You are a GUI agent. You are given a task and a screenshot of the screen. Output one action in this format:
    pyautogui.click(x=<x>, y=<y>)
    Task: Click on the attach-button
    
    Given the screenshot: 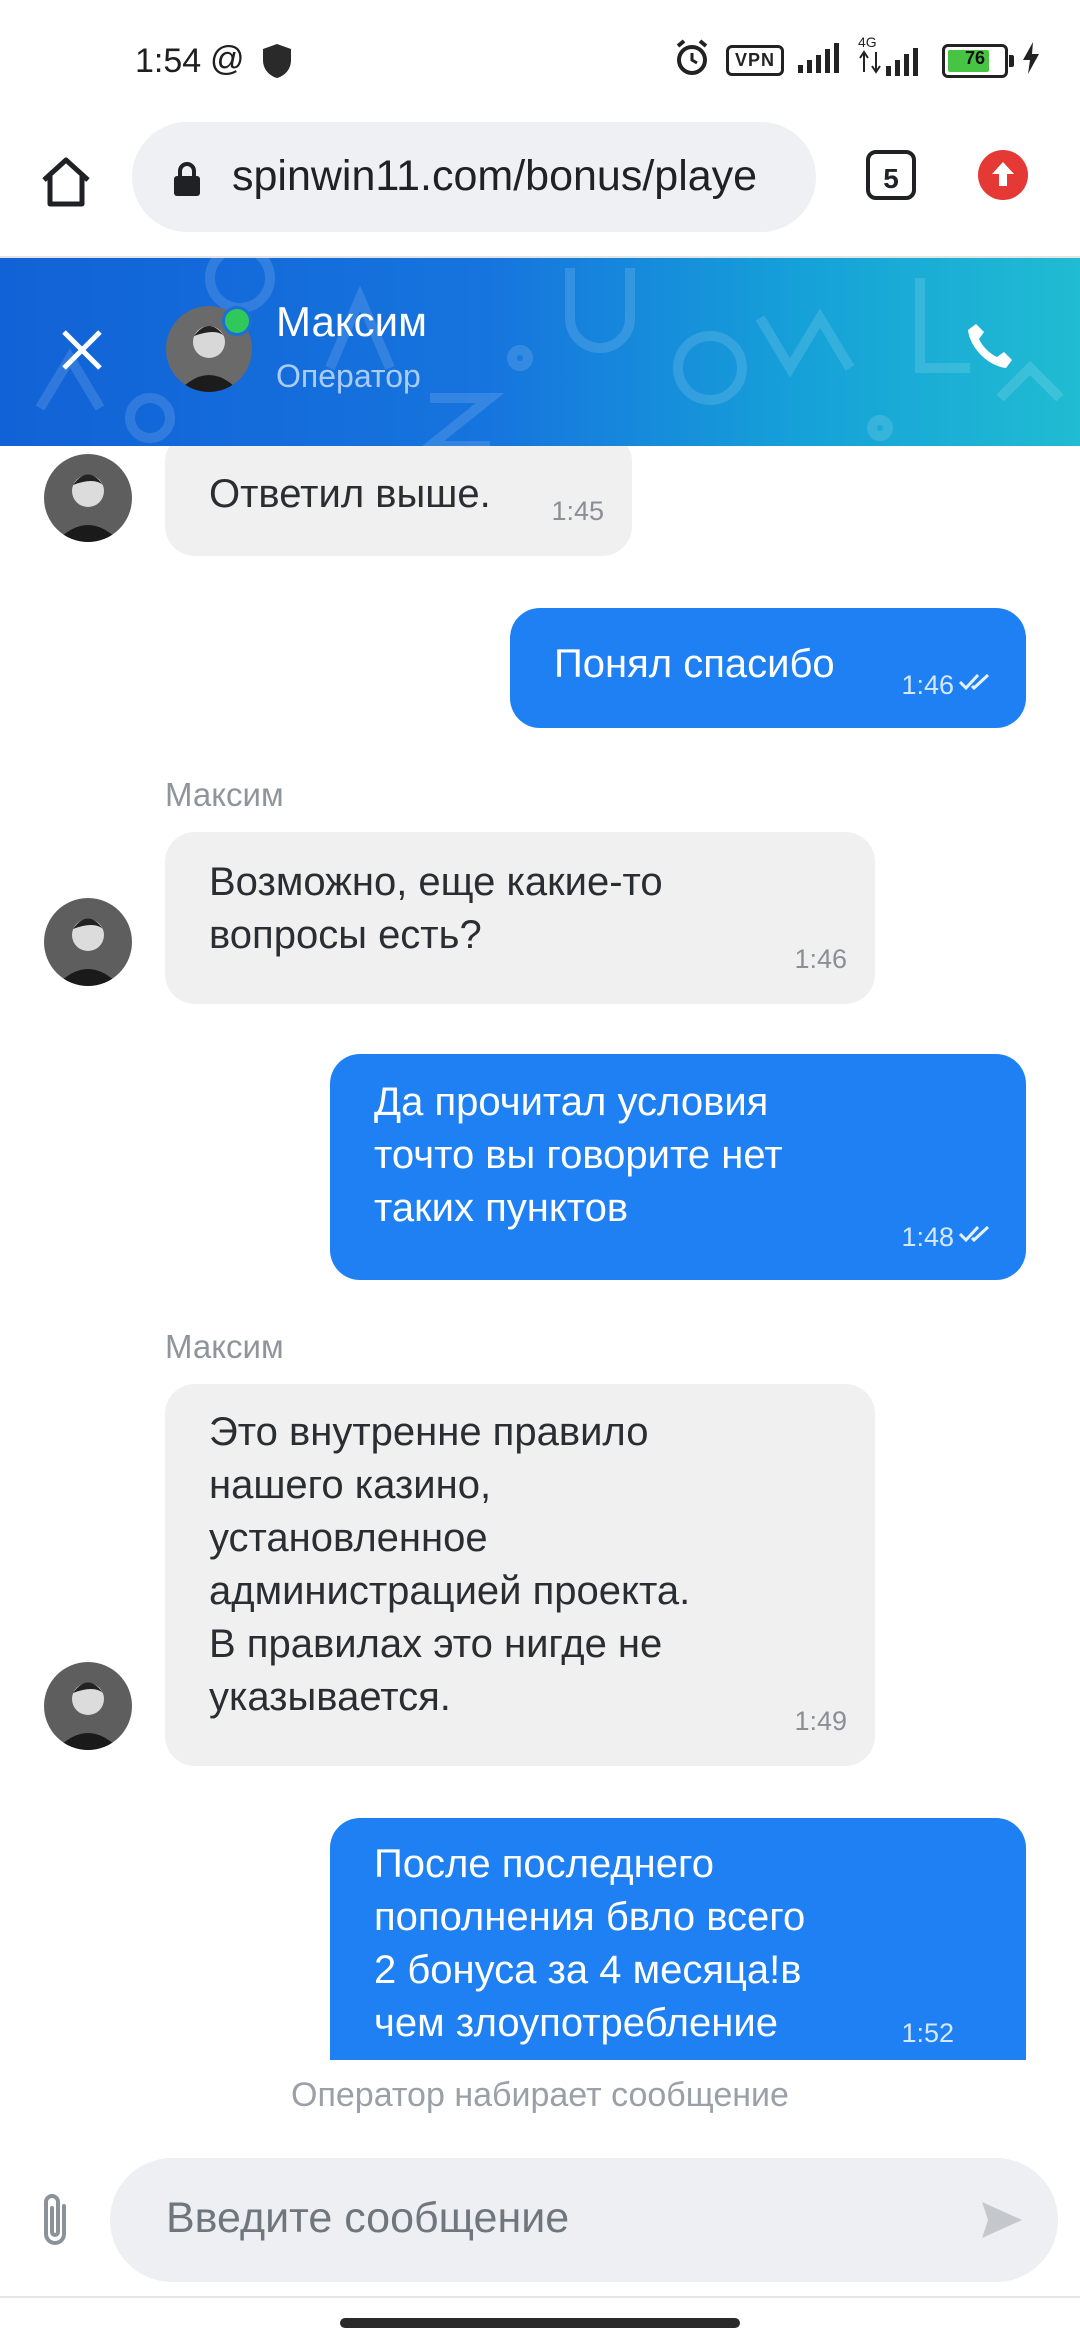 What is the action you would take?
    pyautogui.click(x=56, y=2222)
    